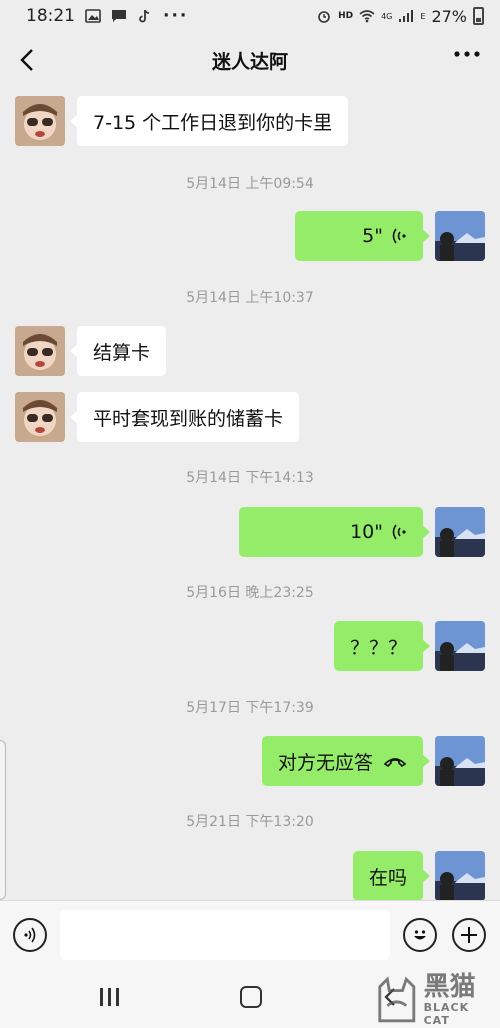  I want to click on message-row: 5", so click(384, 236).